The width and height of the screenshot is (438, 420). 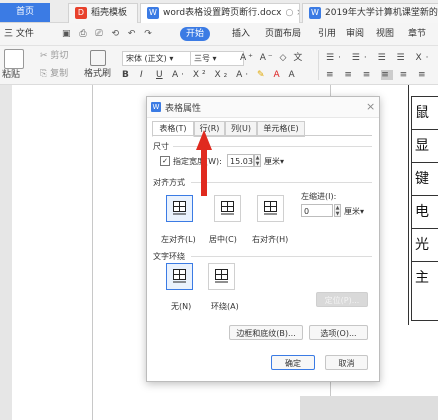 I want to click on align-buttons: ≡ ≡ ≡ ≡ ≡ ≡, so click(x=378, y=75).